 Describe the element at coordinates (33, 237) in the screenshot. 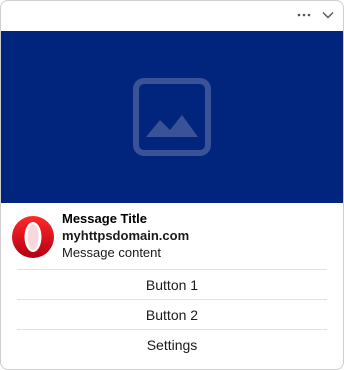

I see `opera-logo-icon` at that location.